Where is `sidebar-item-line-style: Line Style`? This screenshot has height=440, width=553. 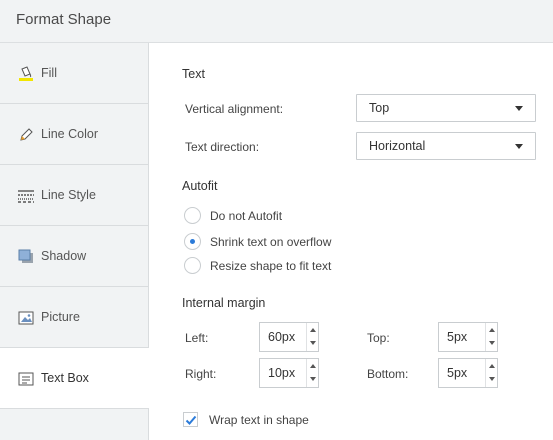
sidebar-item-line-style: Line Style is located at coordinates (74, 195).